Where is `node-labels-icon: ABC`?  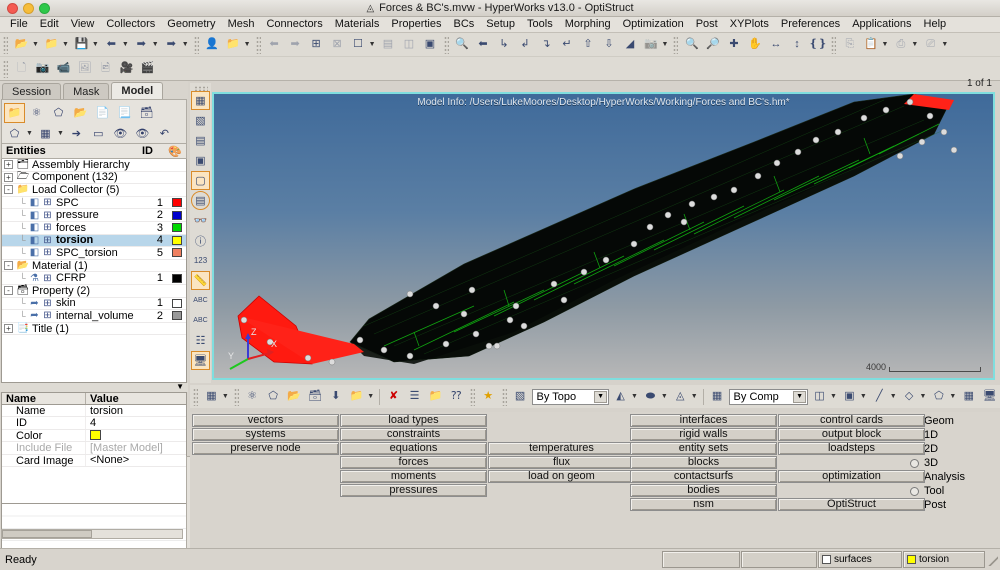
node-labels-icon: ABC is located at coordinates (200, 320).